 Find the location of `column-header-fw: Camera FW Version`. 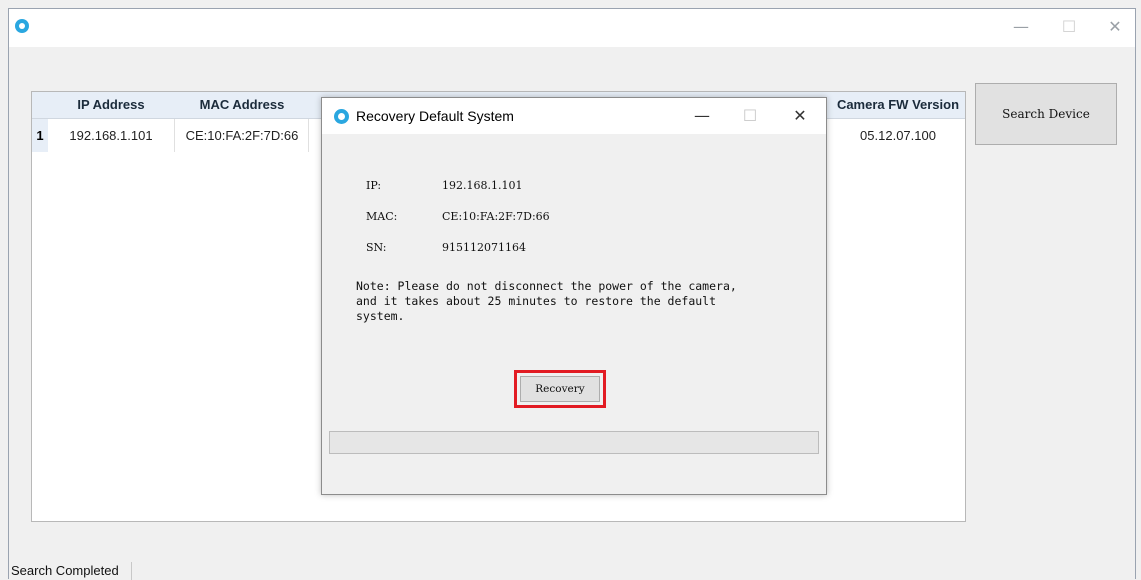

column-header-fw: Camera FW Version is located at coordinates (898, 105).